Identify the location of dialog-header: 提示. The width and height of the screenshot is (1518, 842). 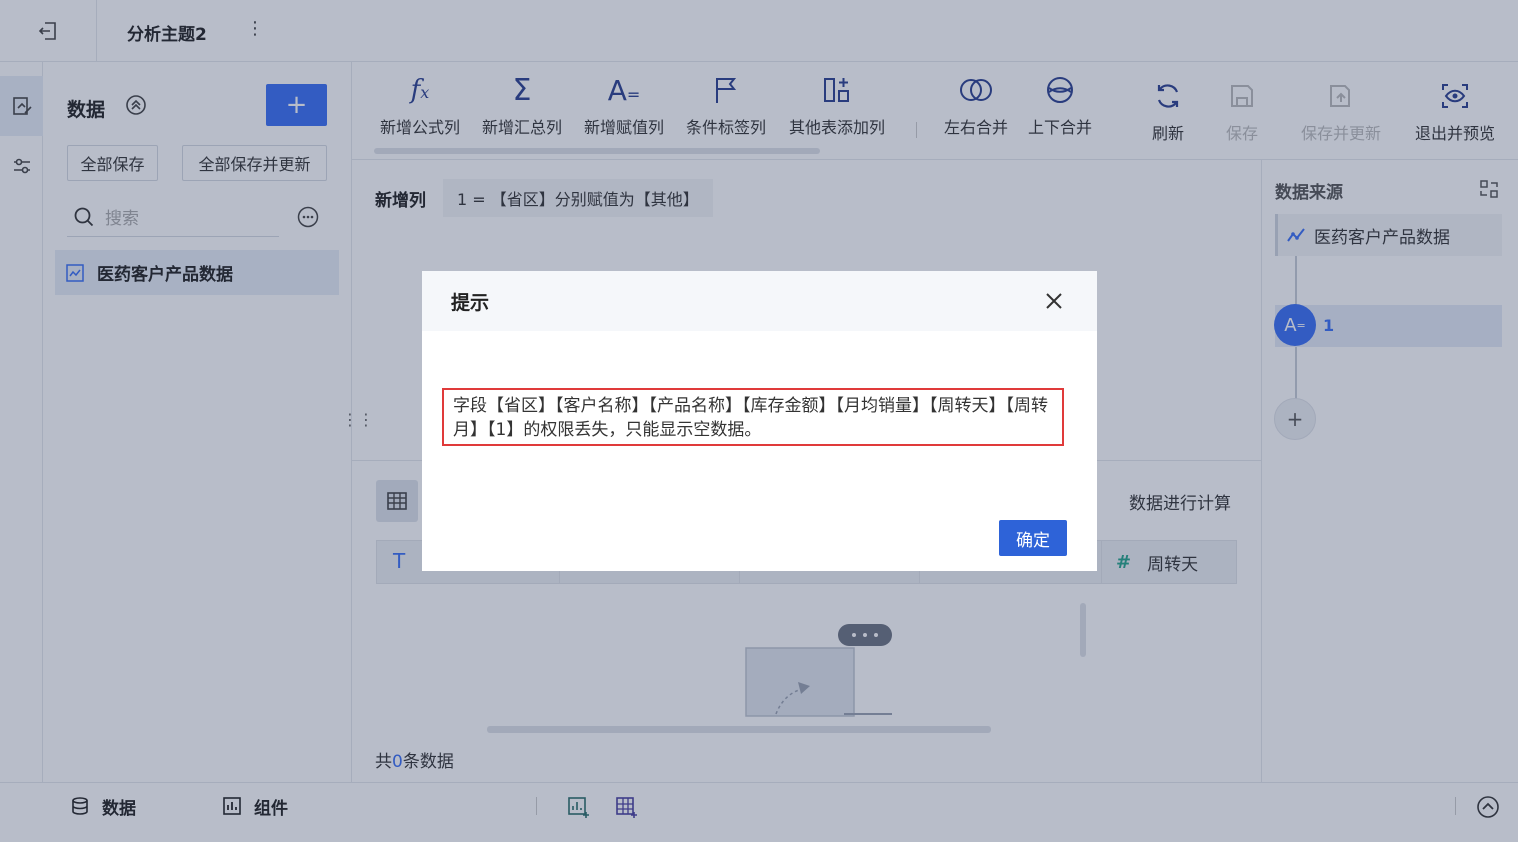
(759, 301).